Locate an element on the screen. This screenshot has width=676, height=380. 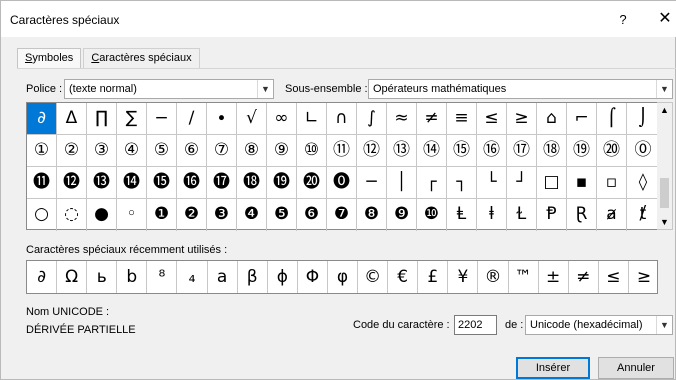
symbol-cell: Ⱡ is located at coordinates (462, 215).